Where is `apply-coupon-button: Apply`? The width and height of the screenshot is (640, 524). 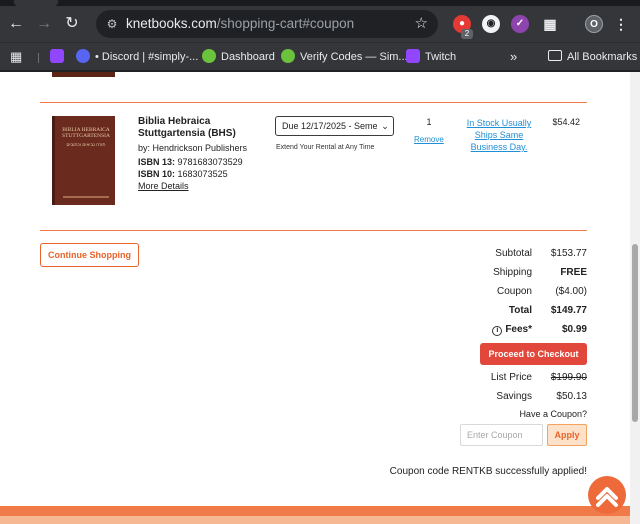
apply-coupon-button: Apply is located at coordinates (567, 435).